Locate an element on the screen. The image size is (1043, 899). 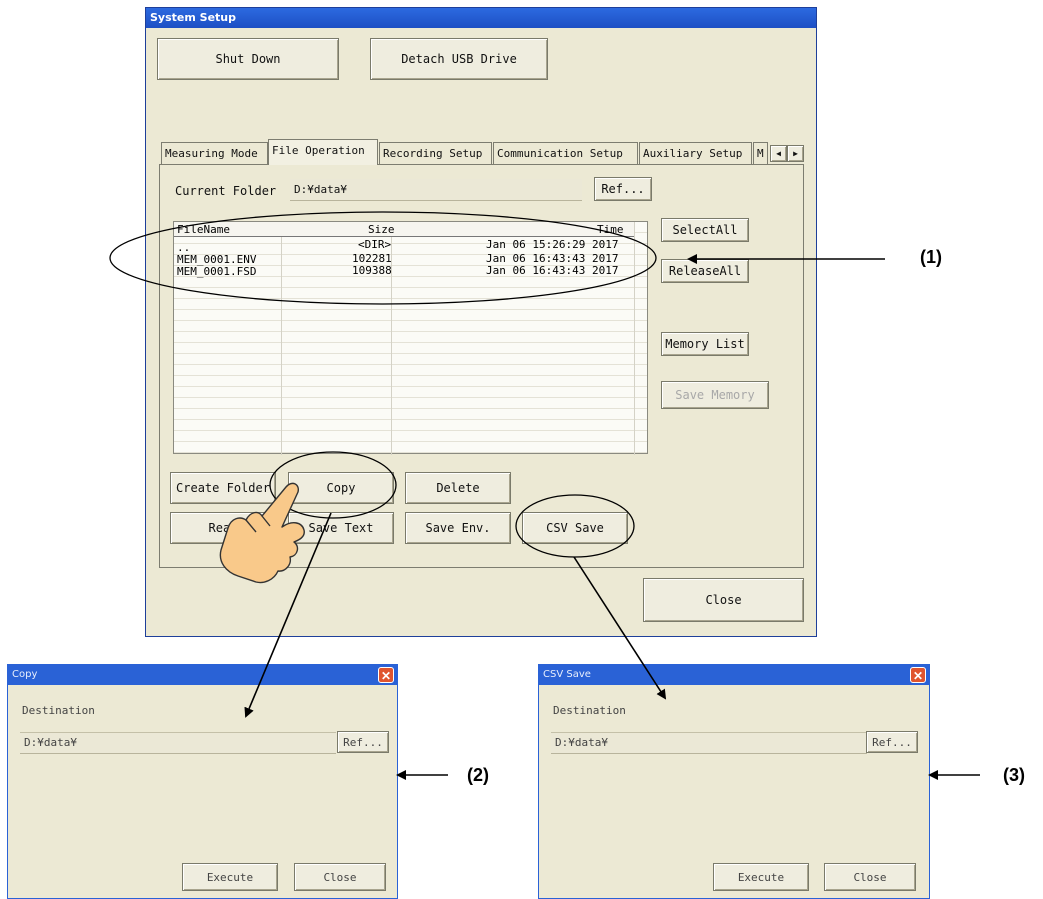
arrow-csv-dialog is located at coordinates (620, 628).